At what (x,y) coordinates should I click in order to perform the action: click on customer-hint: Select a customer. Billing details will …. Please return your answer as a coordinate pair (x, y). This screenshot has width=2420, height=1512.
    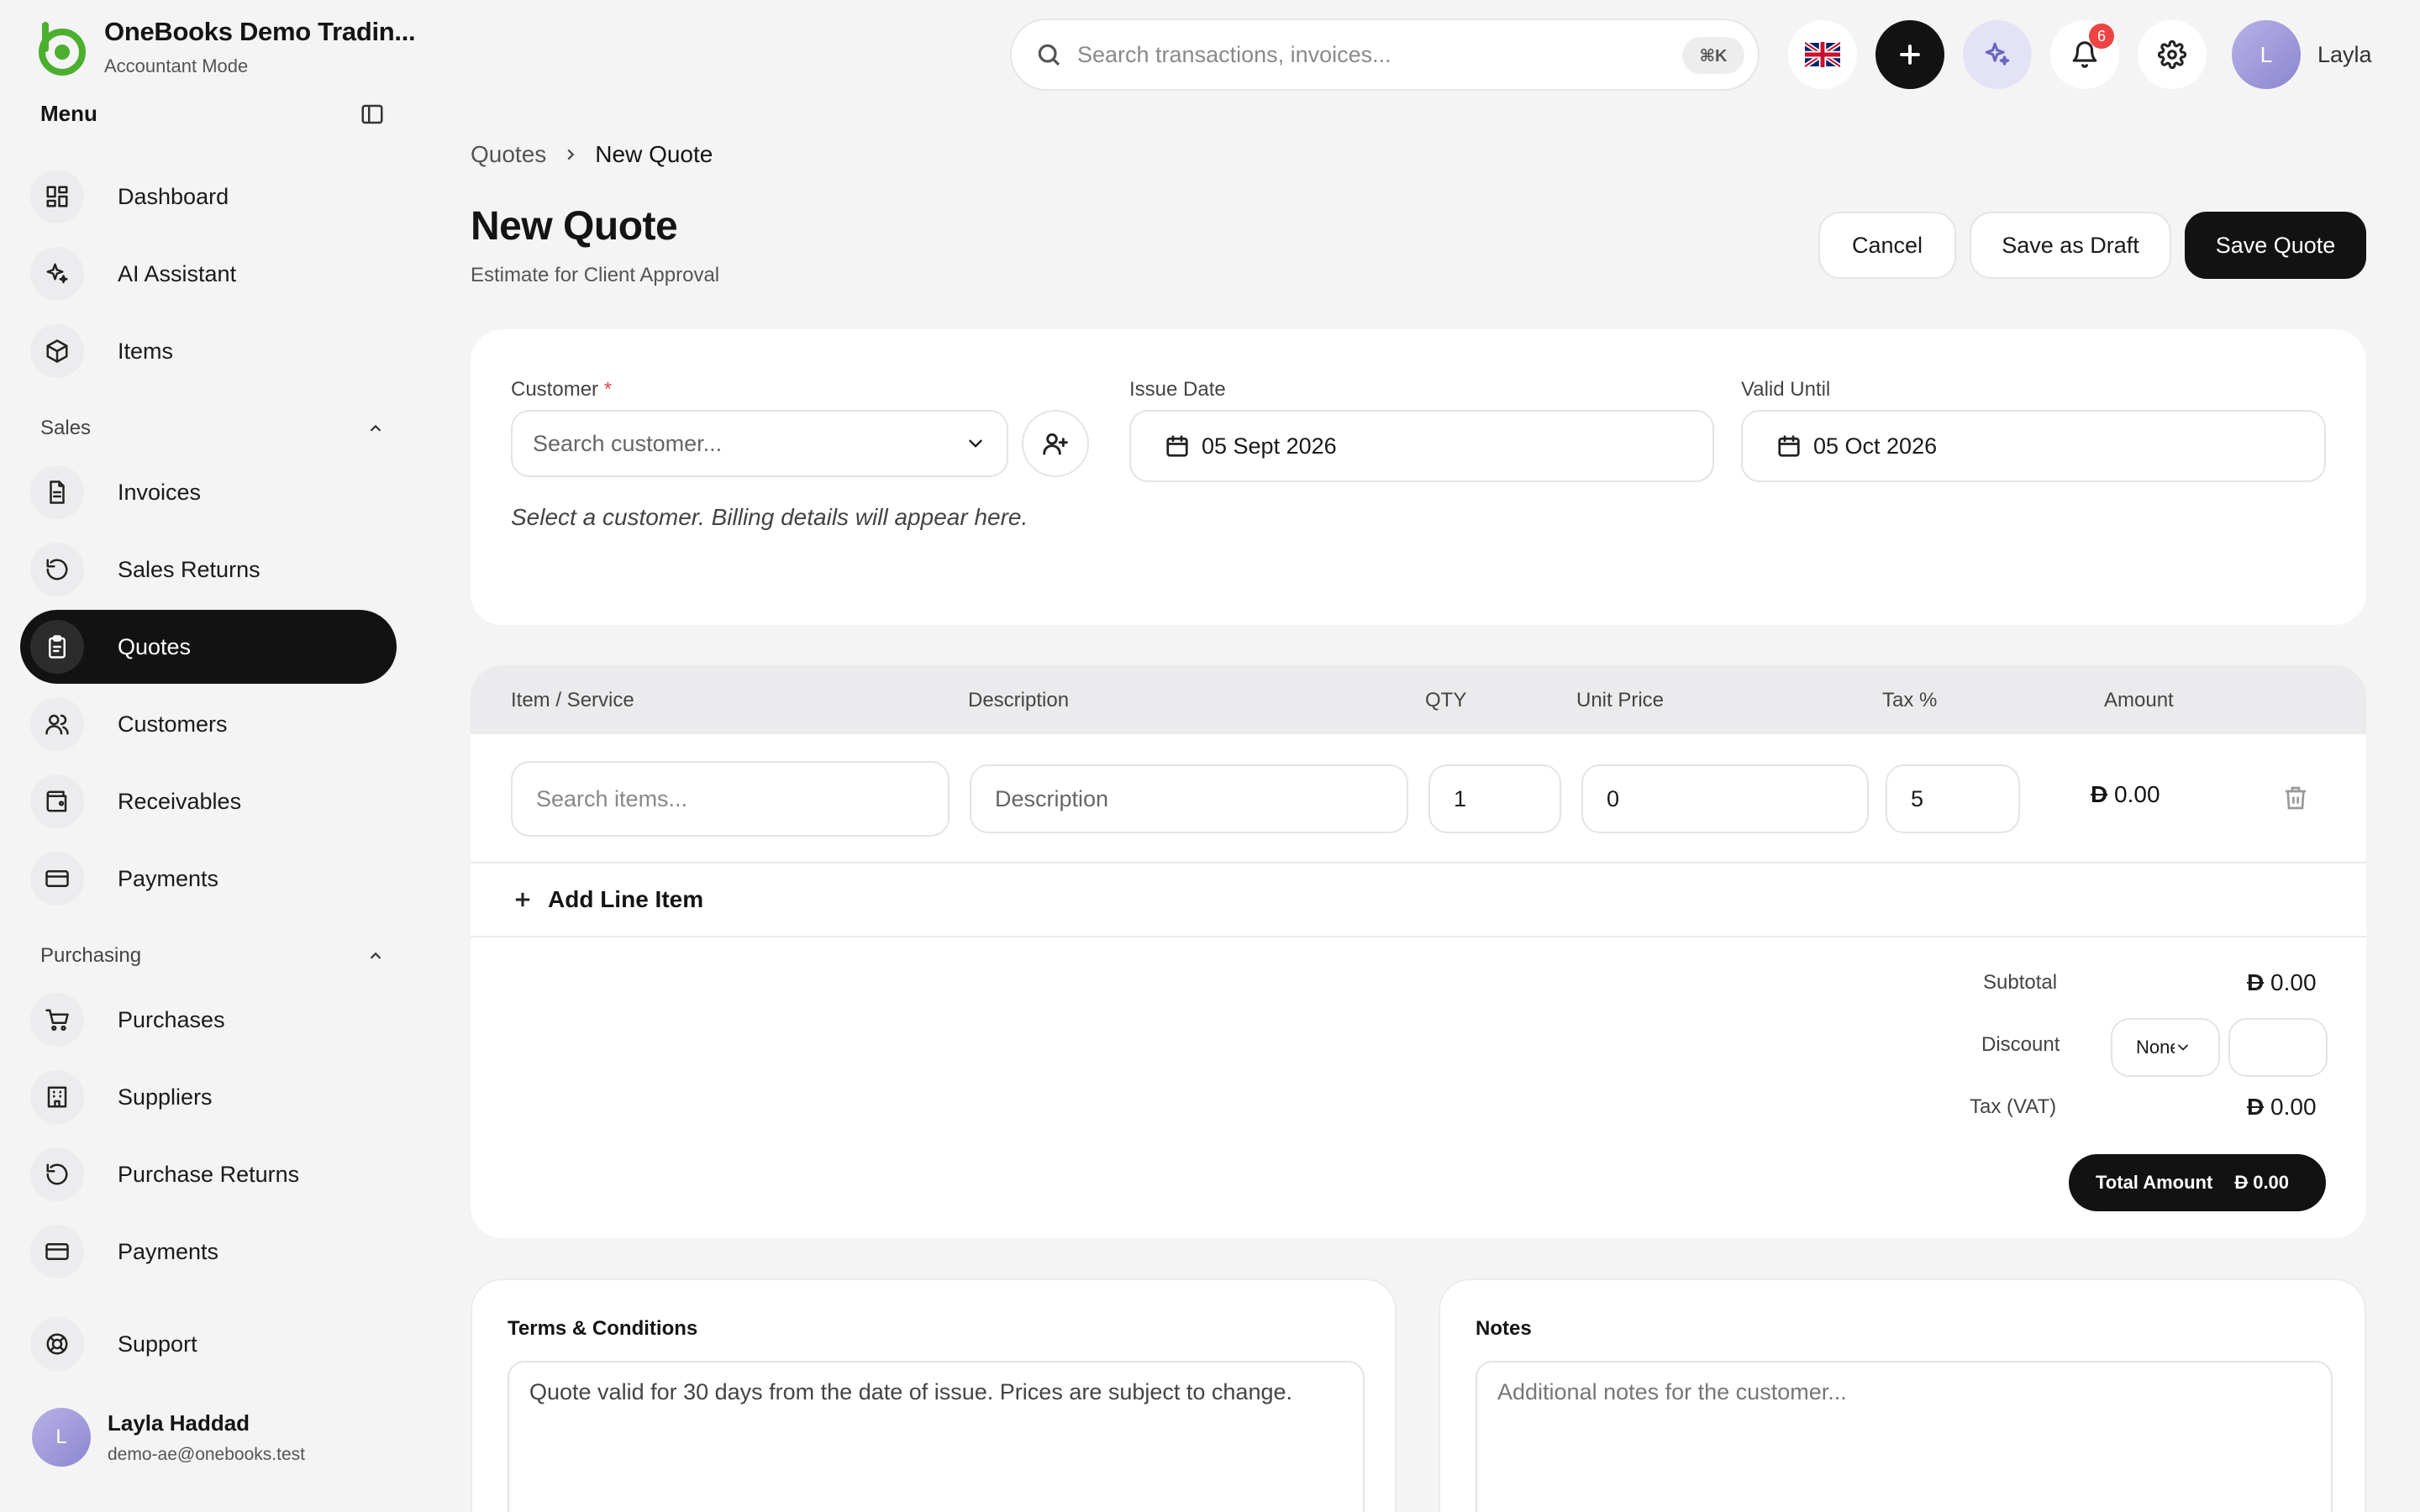
    Looking at the image, I should click on (769, 517).